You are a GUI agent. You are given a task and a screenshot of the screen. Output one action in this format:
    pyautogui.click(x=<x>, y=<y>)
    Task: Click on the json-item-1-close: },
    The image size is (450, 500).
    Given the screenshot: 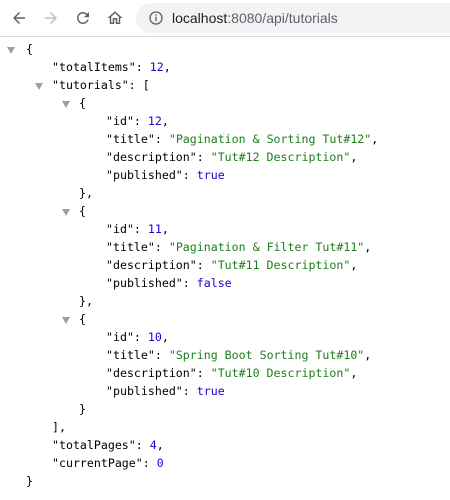 What is the action you would take?
    pyautogui.click(x=86, y=301)
    